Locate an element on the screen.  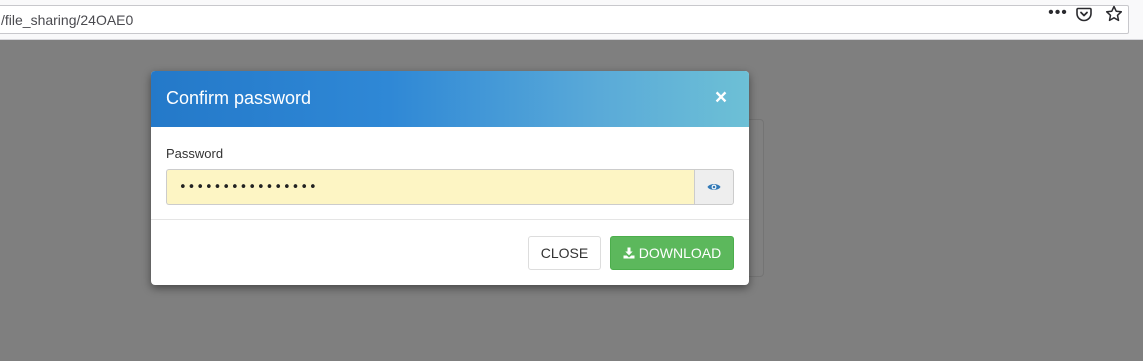
modal-header: Confirm password × is located at coordinates (450, 99).